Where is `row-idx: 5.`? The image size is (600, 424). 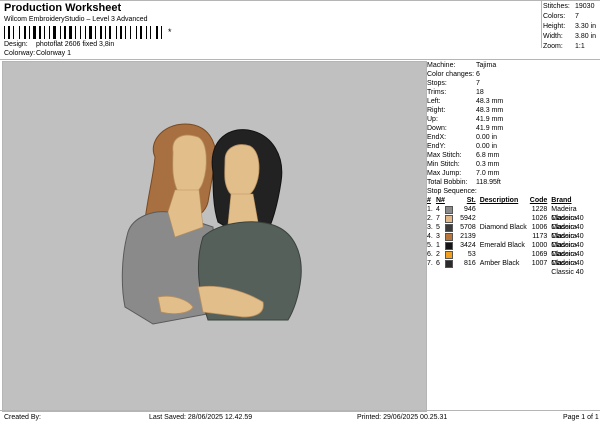 row-idx: 5. is located at coordinates (430, 245).